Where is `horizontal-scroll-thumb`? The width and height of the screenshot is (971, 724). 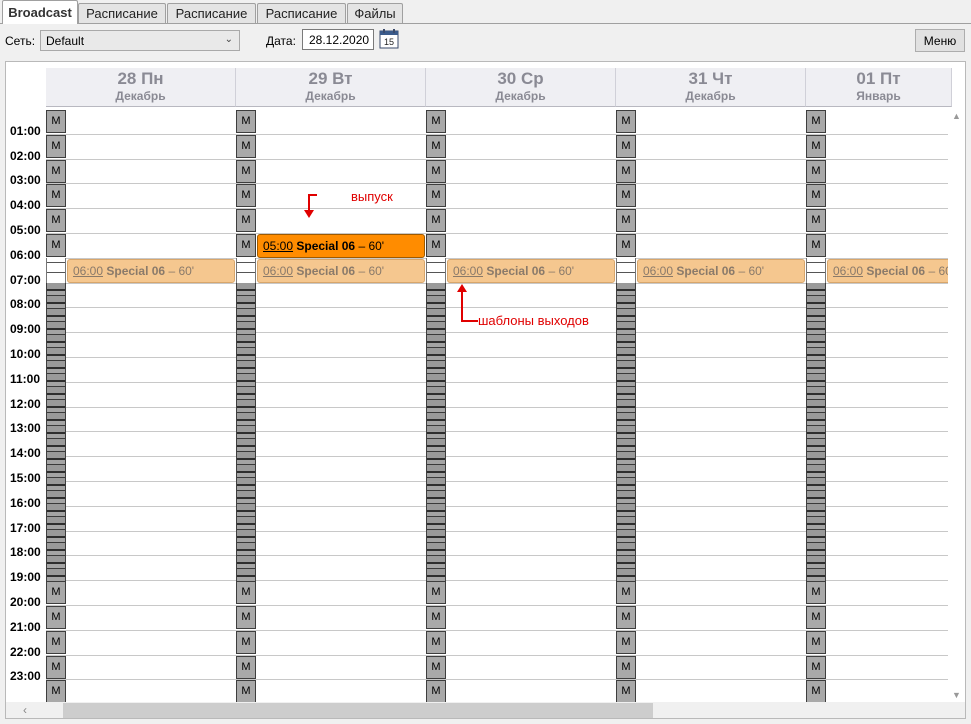
horizontal-scroll-thumb is located at coordinates (358, 710).